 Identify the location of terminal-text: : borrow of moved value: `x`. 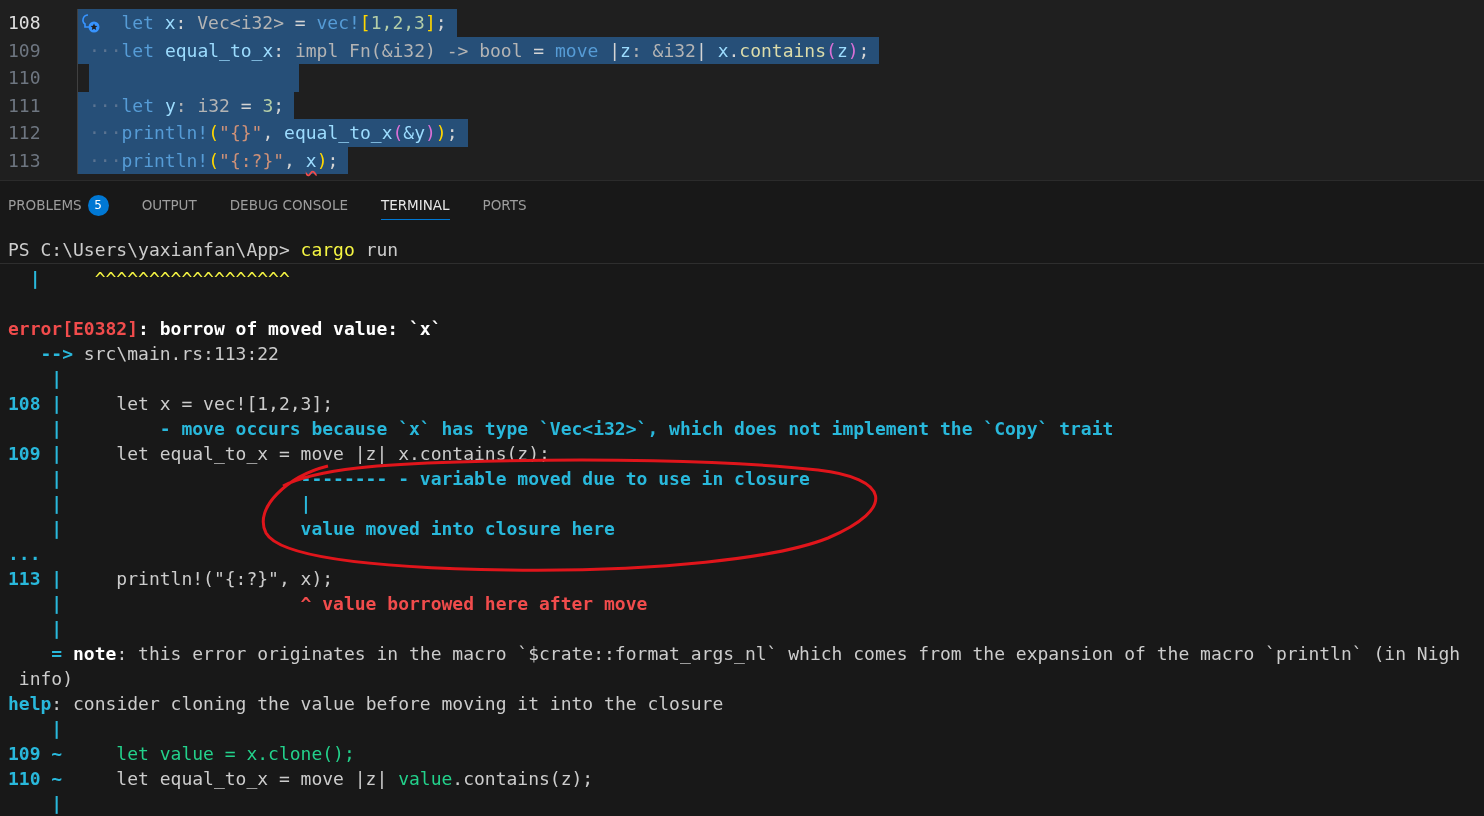
(290, 328).